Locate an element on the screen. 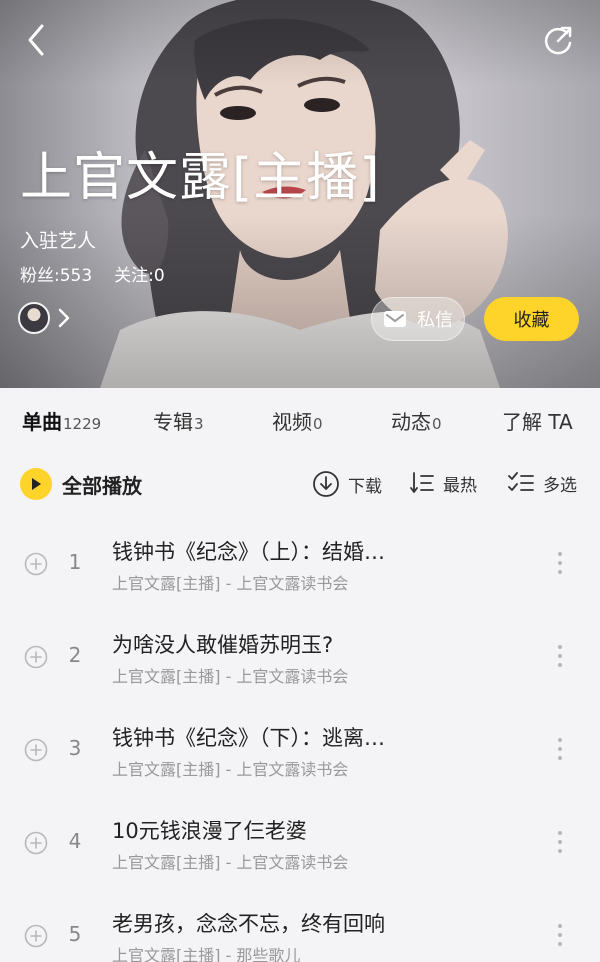 This screenshot has width=600, height=962. fans-count: 粉丝:553 is located at coordinates (56, 276).